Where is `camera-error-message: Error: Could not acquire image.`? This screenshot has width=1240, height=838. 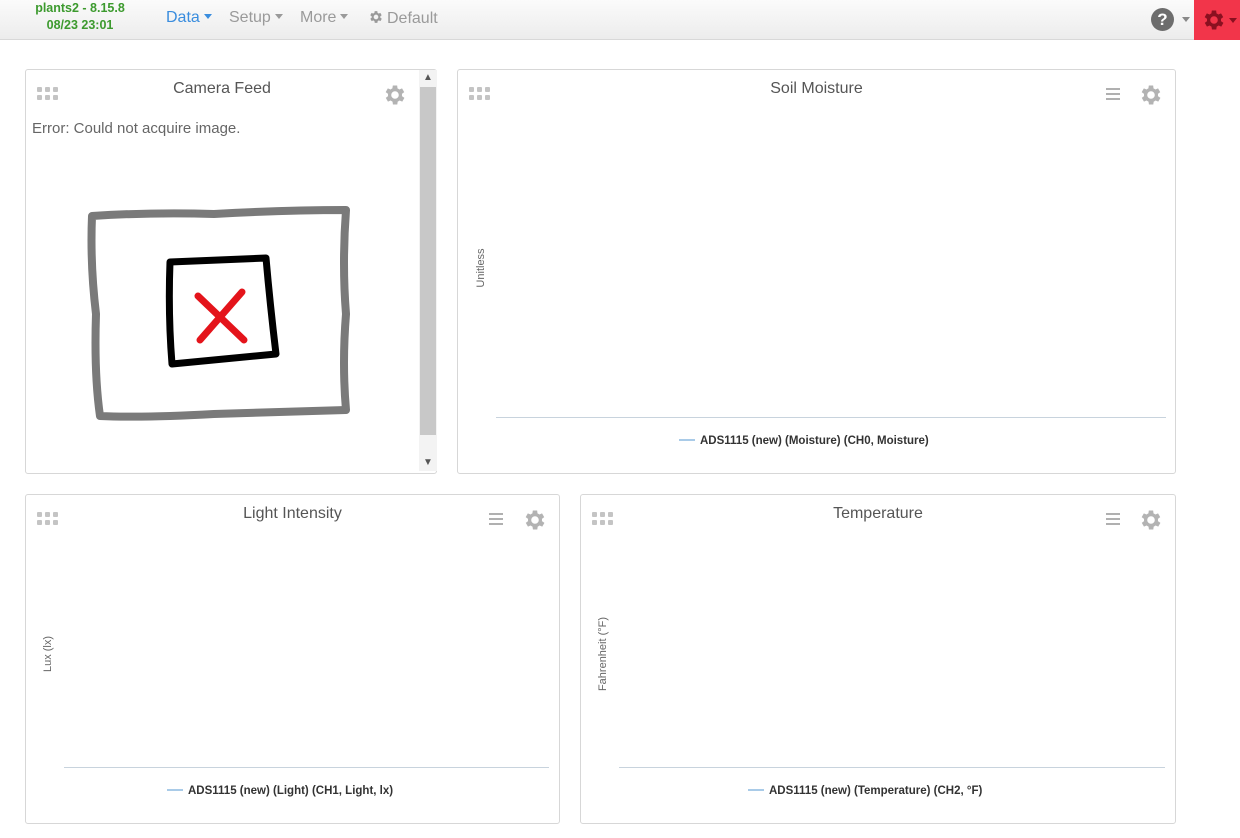
camera-error-message: Error: Could not acquire image. is located at coordinates (136, 128).